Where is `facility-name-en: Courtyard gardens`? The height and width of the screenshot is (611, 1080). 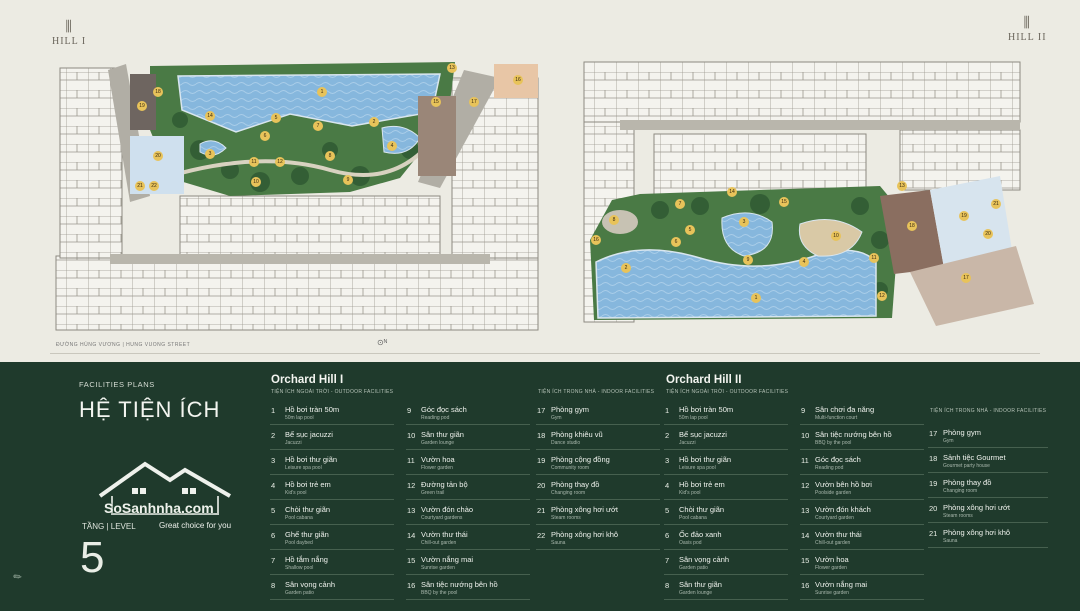 facility-name-en: Courtyard gardens is located at coordinates (442, 518).